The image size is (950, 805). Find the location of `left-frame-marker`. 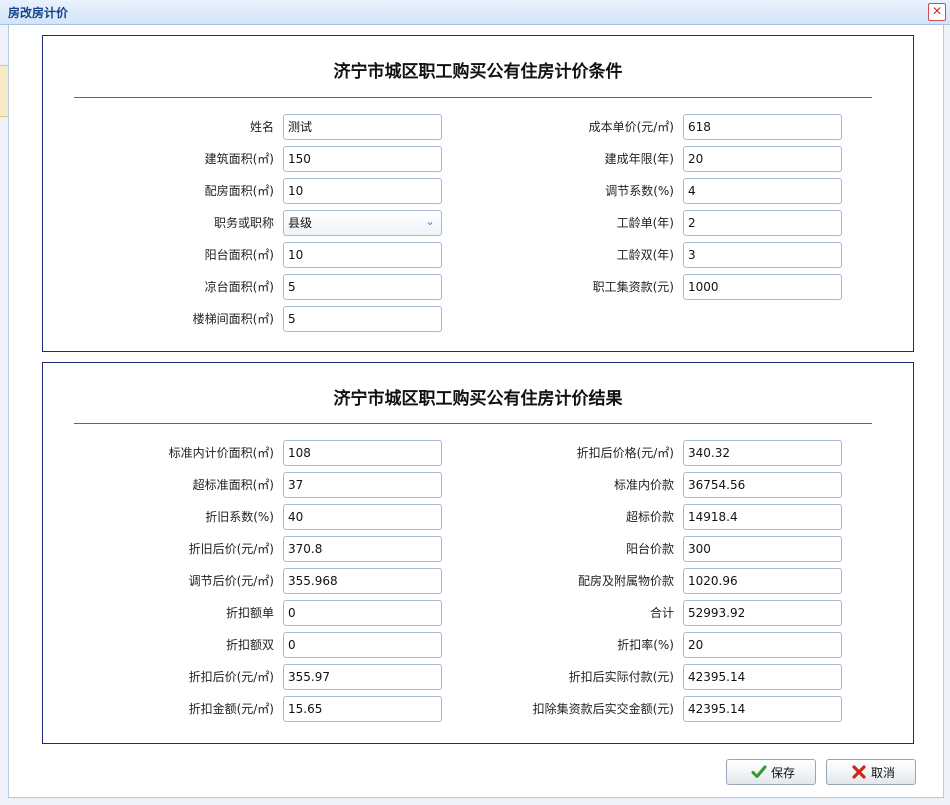

left-frame-marker is located at coordinates (4, 91).